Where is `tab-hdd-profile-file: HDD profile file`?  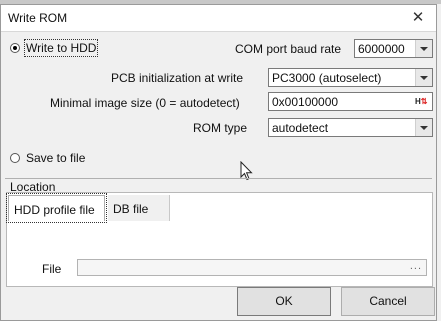
tab-hdd-profile-file: HDD profile file is located at coordinates (56, 208).